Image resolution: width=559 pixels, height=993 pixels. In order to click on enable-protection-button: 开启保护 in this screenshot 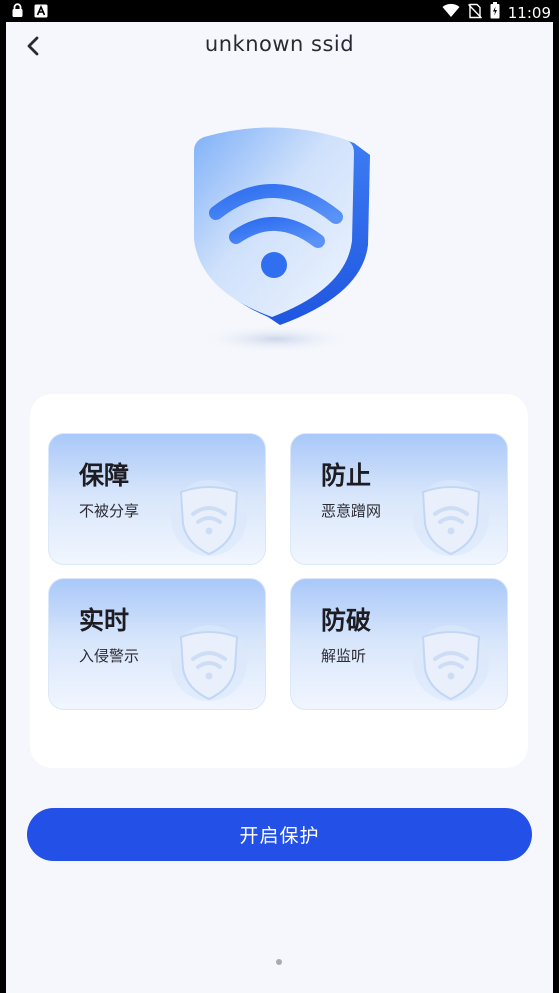, I will do `click(279, 834)`.